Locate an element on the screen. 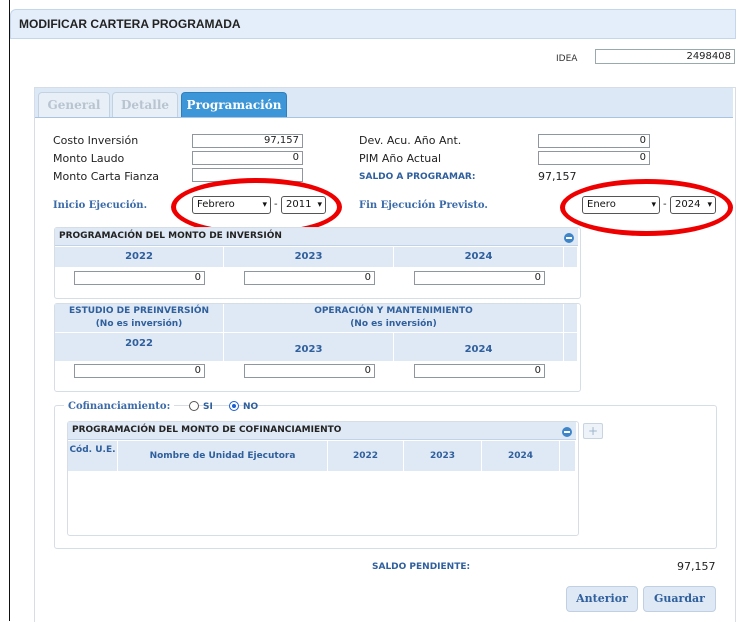  monto-laudo-input: 0 is located at coordinates (247, 158).